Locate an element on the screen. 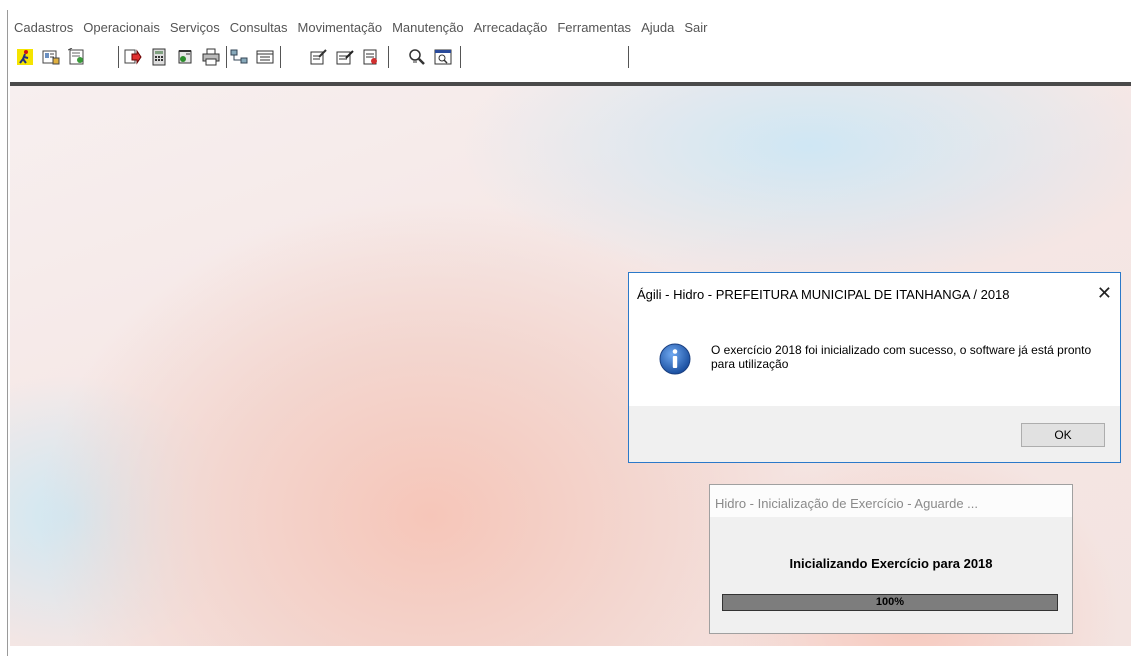  toolbar is located at coordinates (570, 61).